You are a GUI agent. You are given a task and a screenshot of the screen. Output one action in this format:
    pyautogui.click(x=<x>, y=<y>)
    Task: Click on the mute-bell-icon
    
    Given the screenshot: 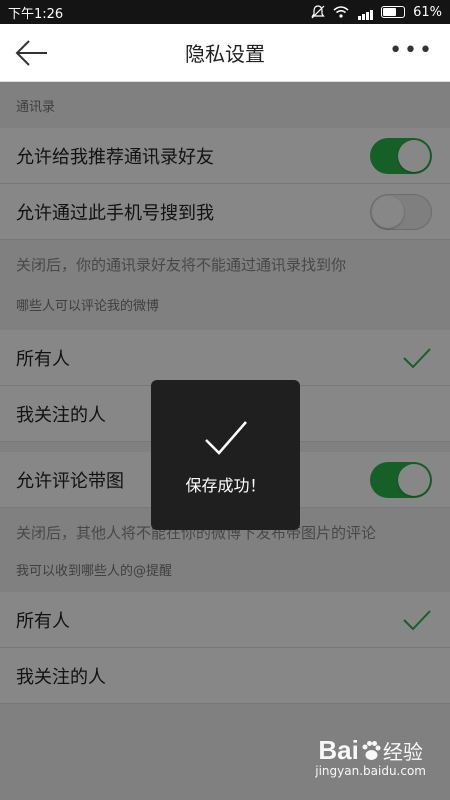 What is the action you would take?
    pyautogui.click(x=318, y=12)
    